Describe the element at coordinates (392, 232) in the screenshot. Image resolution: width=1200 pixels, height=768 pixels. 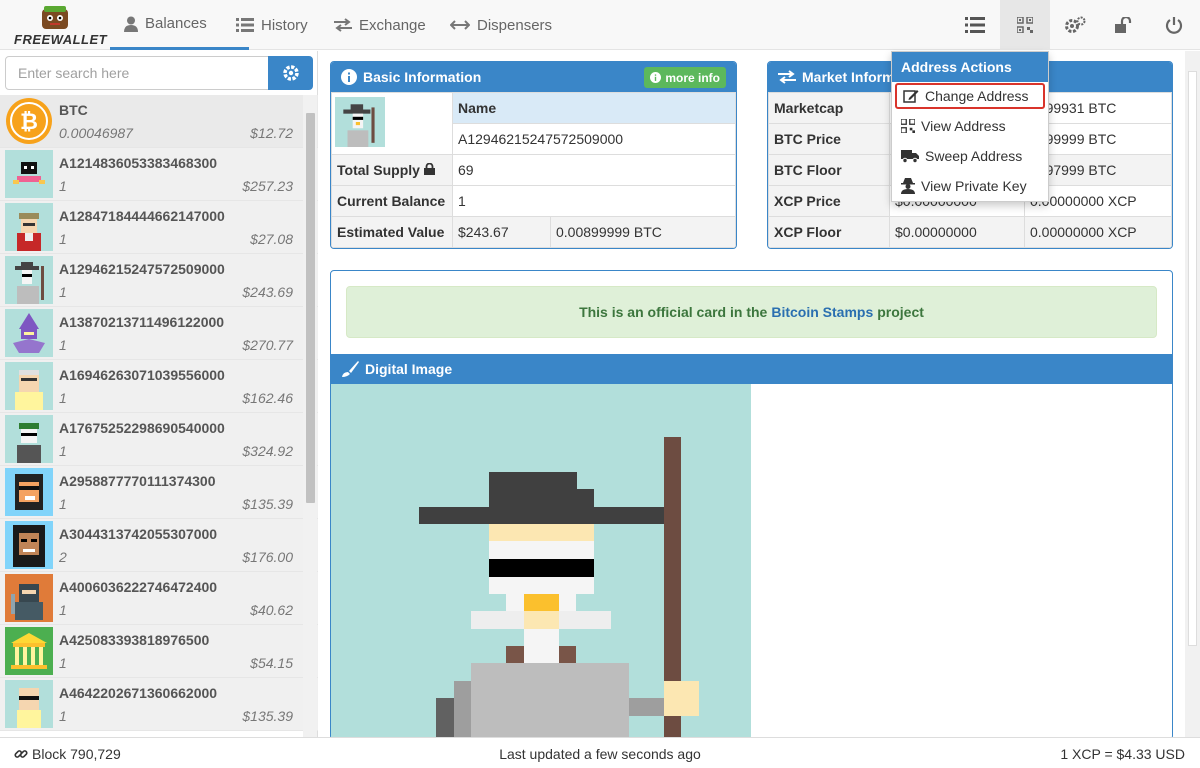
I see `estimated-value-label: Estimated Value` at that location.